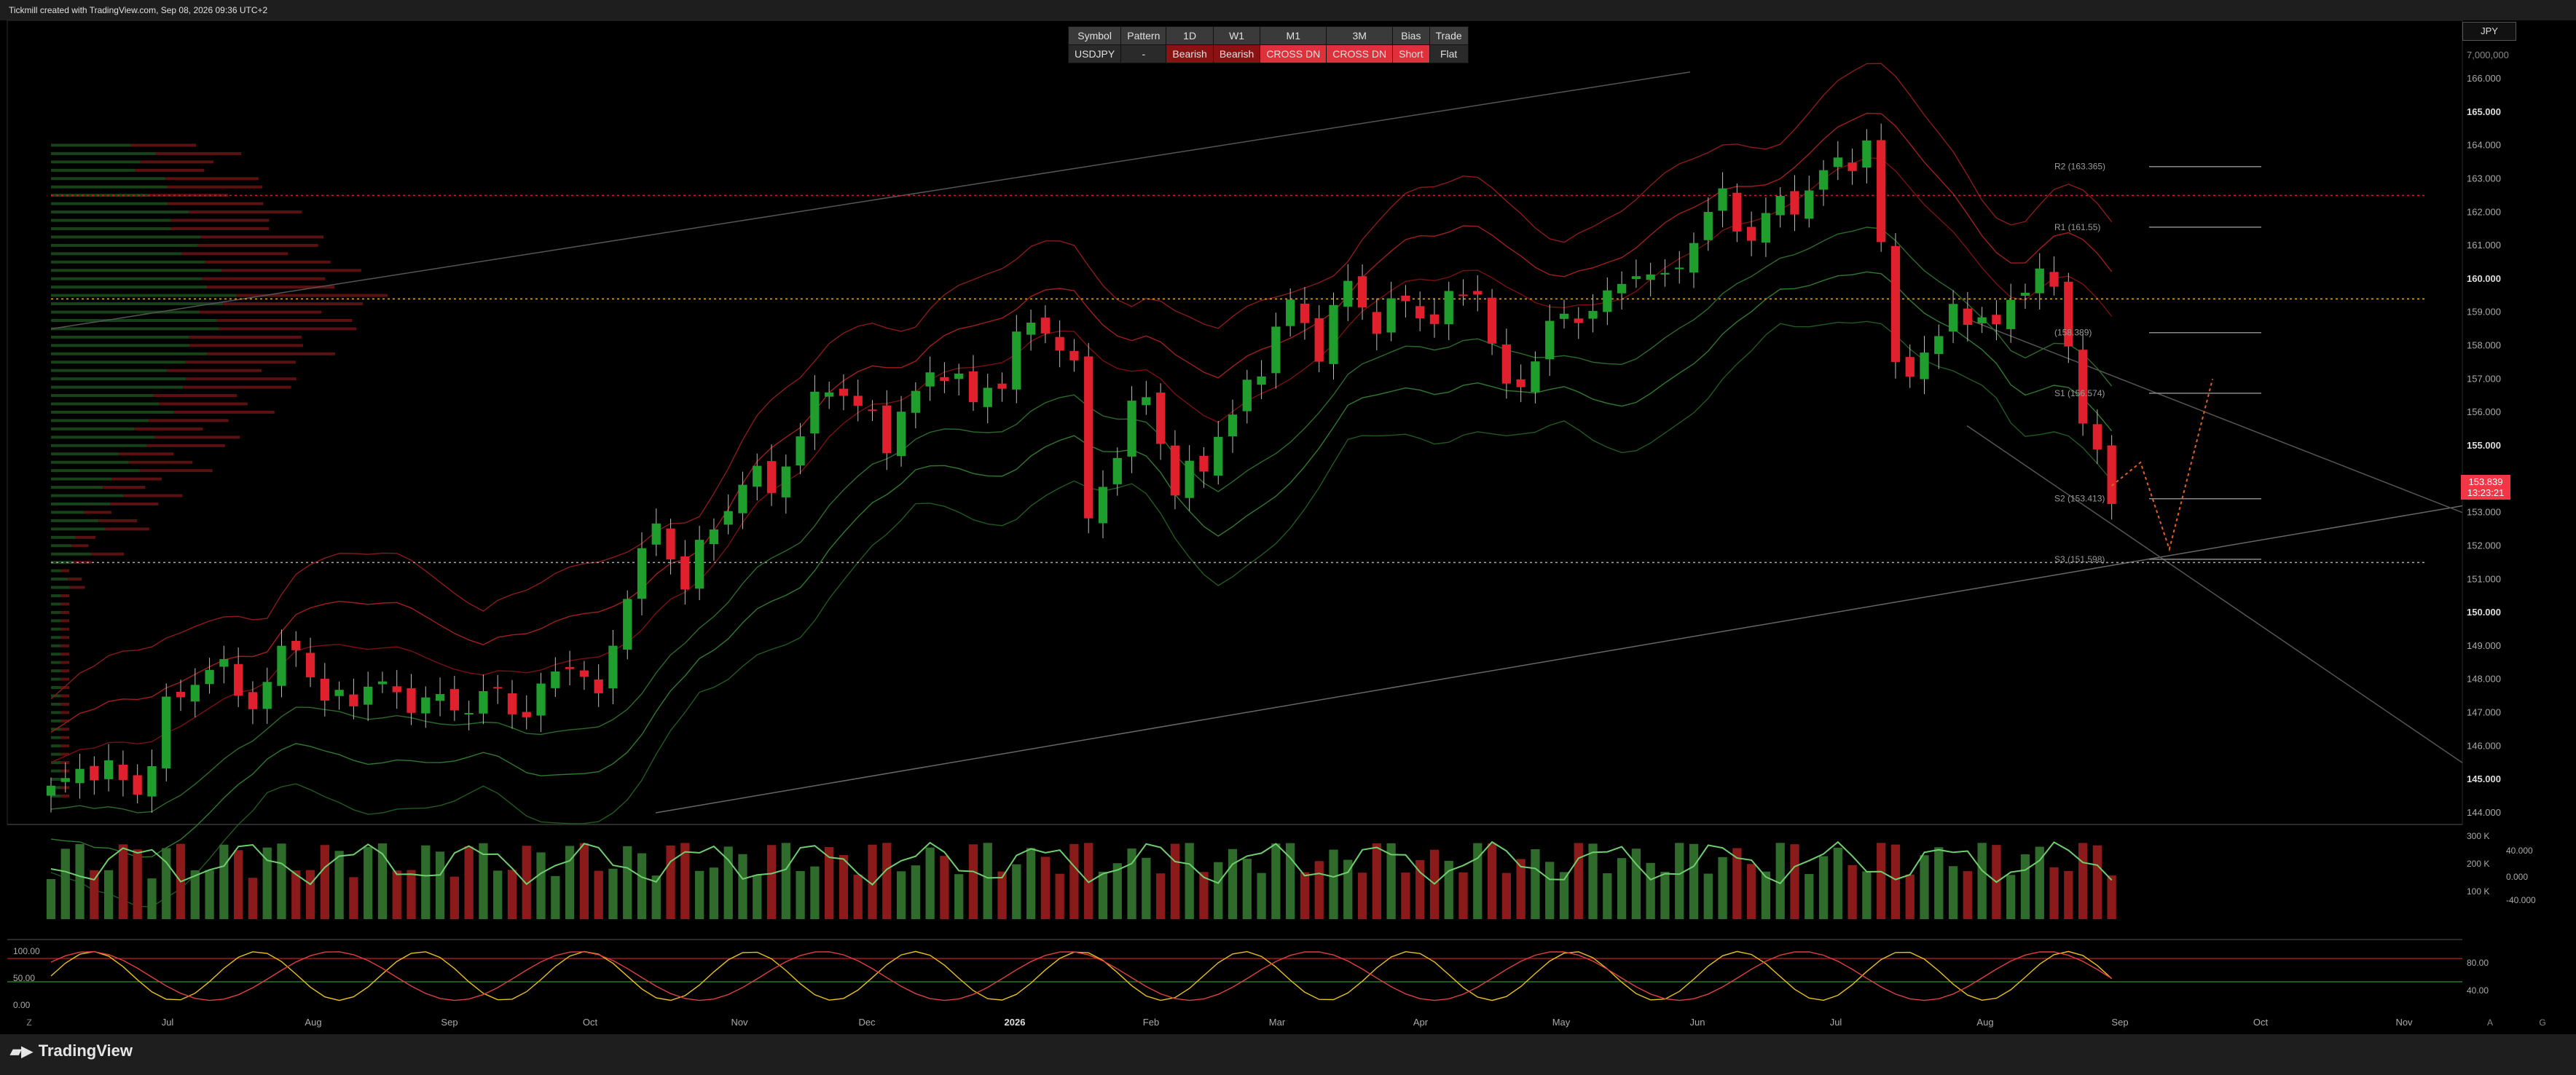 Image resolution: width=2576 pixels, height=1075 pixels. Describe the element at coordinates (867, 1022) in the screenshot. I see `x-axis-label: Dec` at that location.